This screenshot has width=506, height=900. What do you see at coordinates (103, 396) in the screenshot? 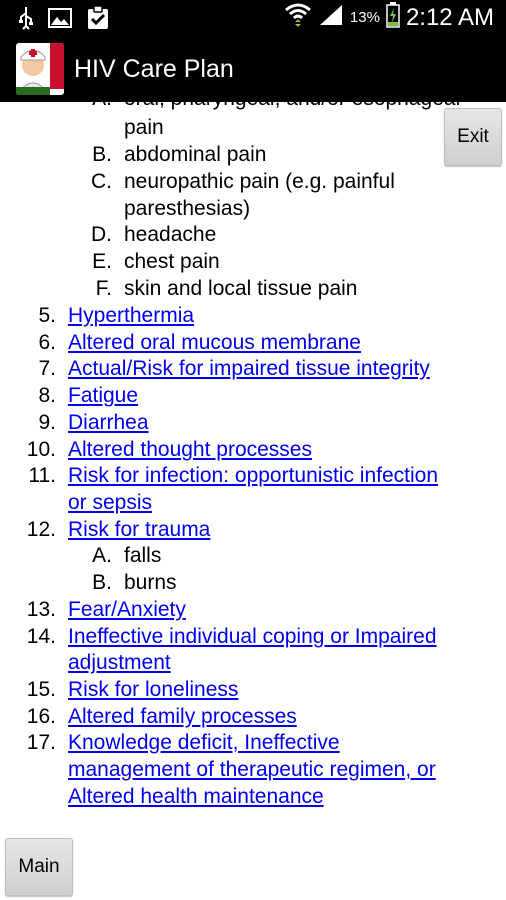
I see `link-fatigue: Fatigue` at bounding box center [103, 396].